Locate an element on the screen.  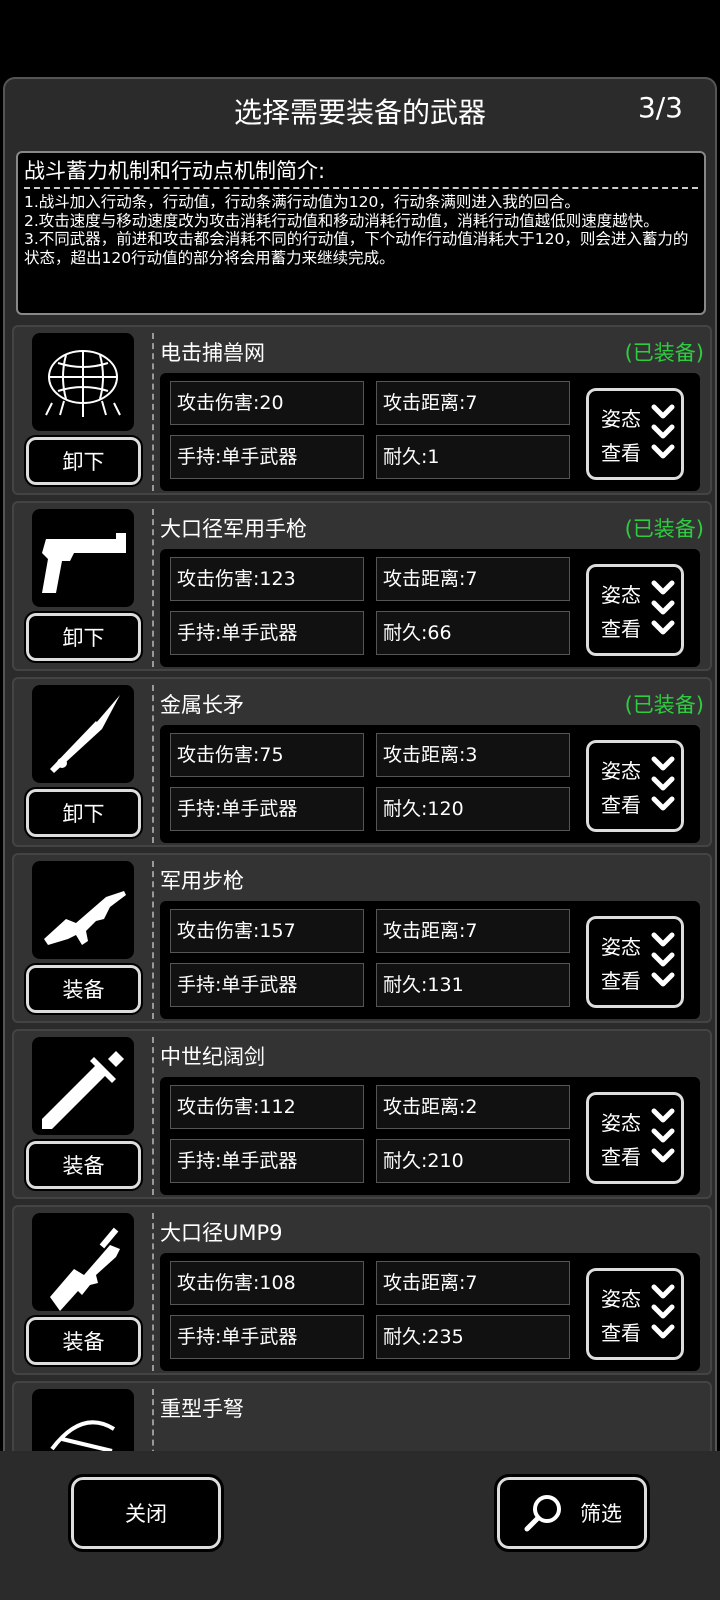
weapon-name: 金属长矛 is located at coordinates (202, 705).